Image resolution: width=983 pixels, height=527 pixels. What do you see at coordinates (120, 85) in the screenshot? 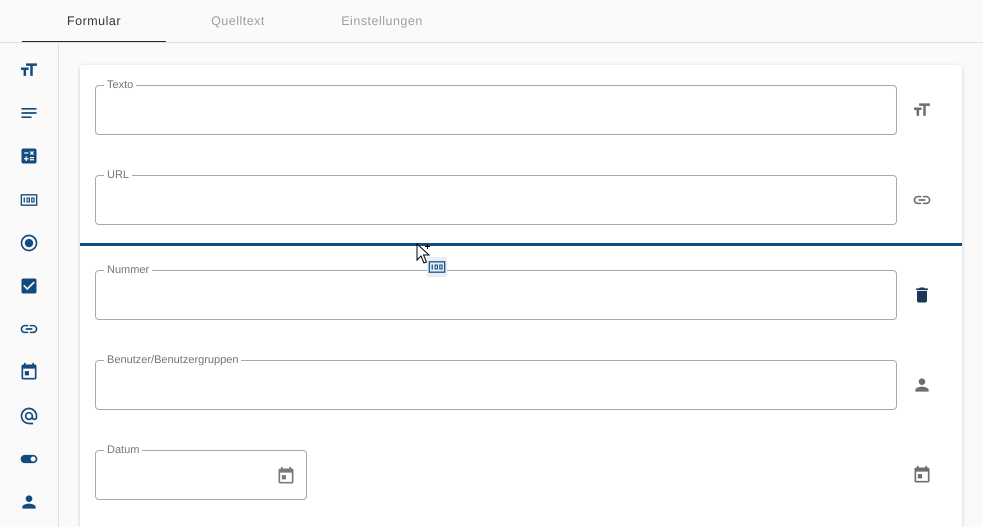
I see `field-label: Texto` at bounding box center [120, 85].